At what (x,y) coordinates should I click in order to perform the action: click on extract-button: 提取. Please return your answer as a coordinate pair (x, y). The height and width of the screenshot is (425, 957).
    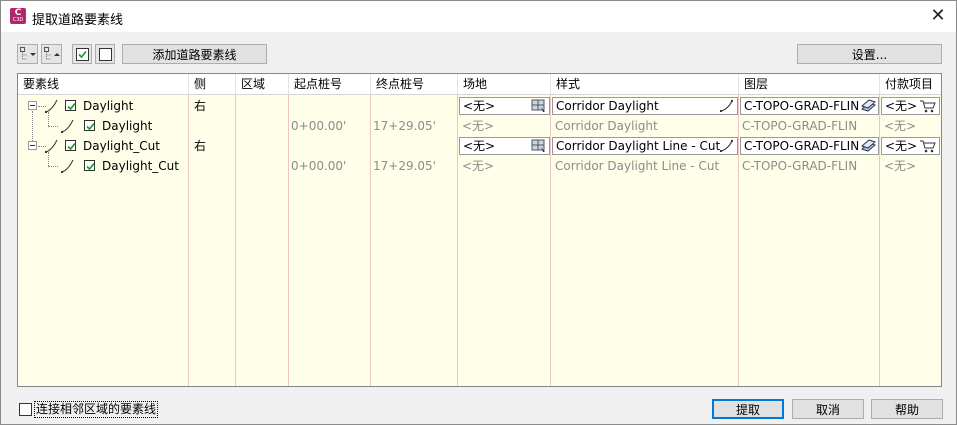
    Looking at the image, I should click on (748, 409).